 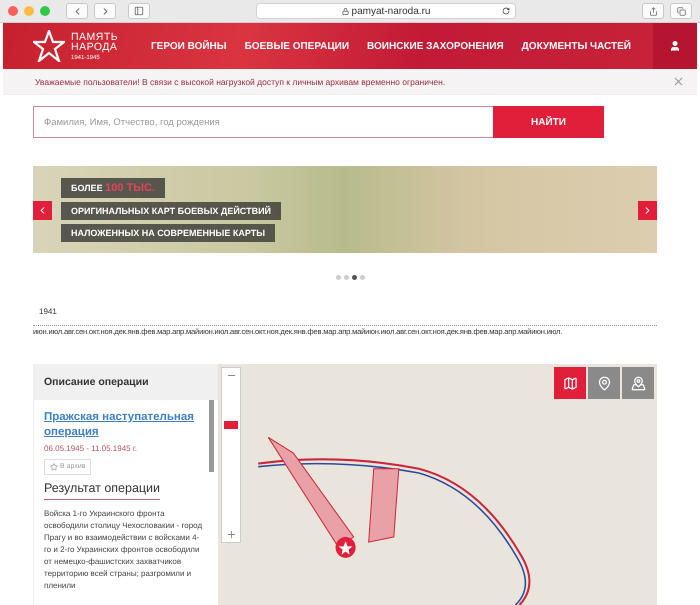 I want to click on share-button, so click(x=653, y=11).